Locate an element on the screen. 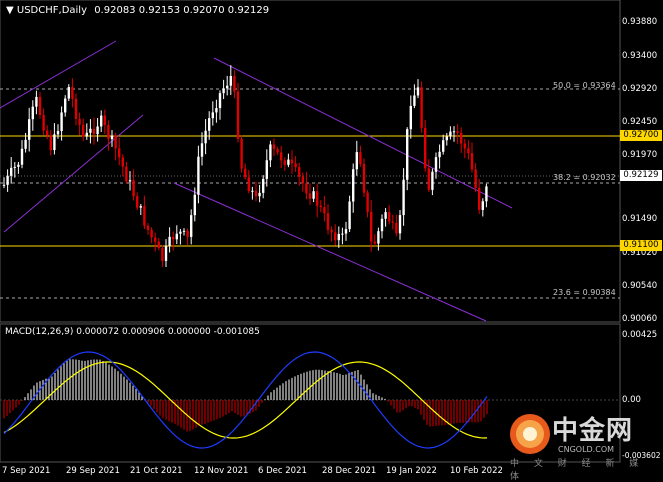 The image size is (663, 482). fib-38-label: 38.2 = 0.92032 is located at coordinates (584, 177).